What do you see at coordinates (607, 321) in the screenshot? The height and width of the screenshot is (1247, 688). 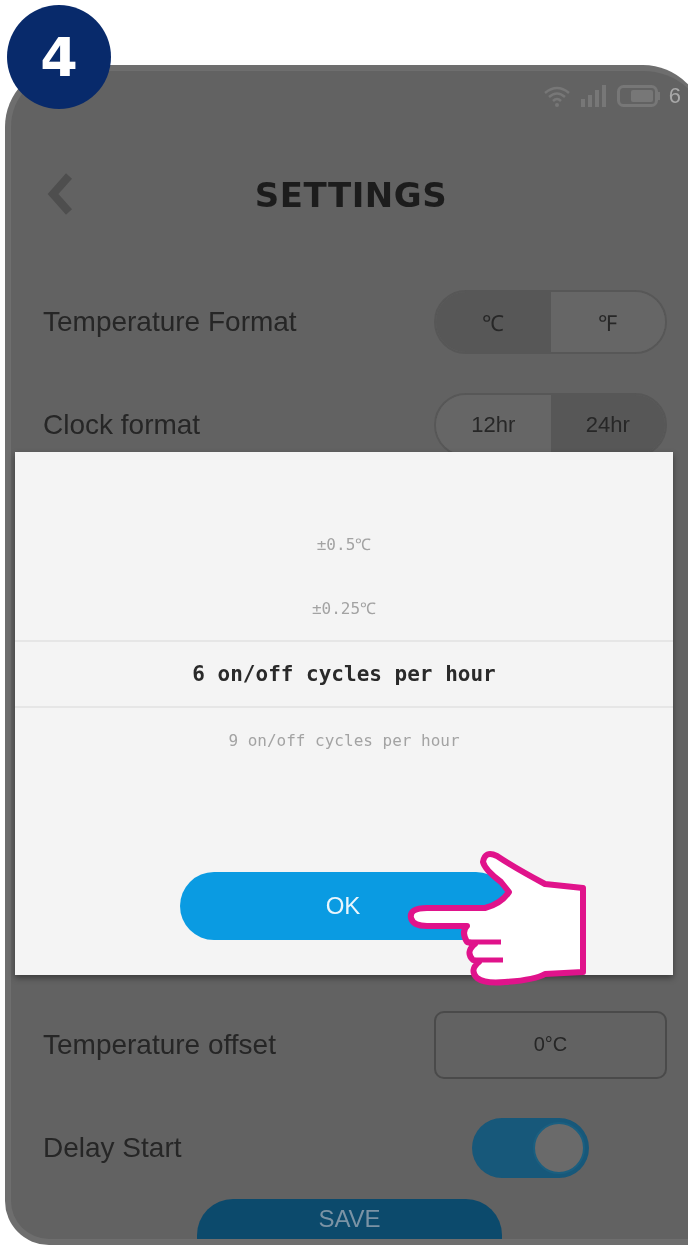 I see `segment-option: ℉` at bounding box center [607, 321].